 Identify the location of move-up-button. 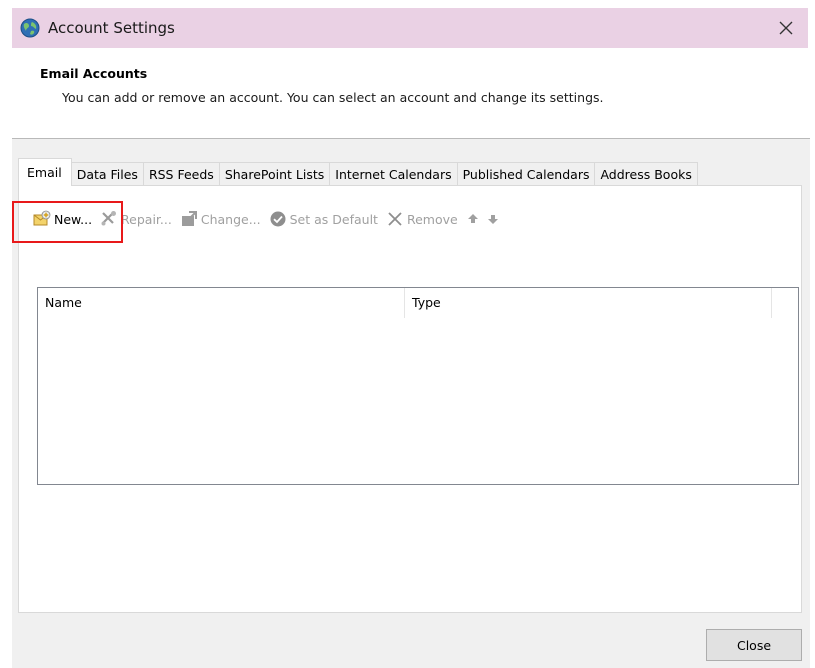
(473, 219).